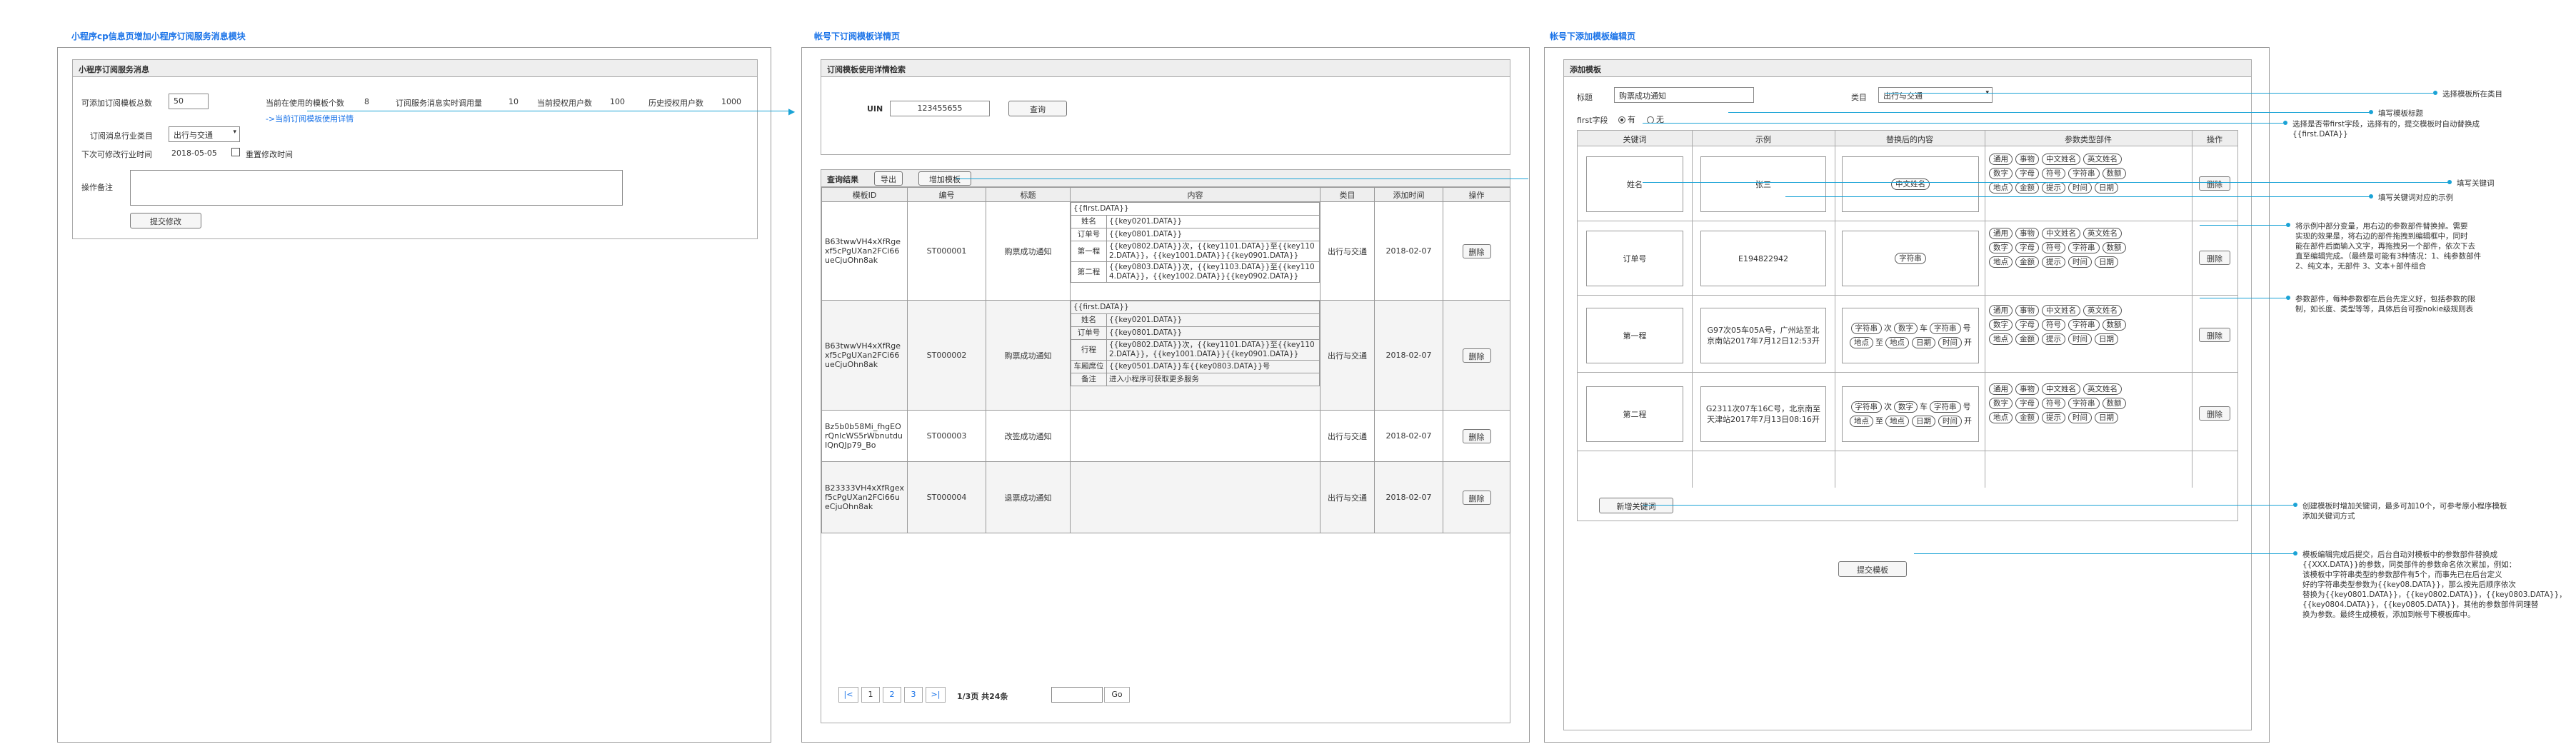 The width and height of the screenshot is (2576, 749). What do you see at coordinates (1763, 258) in the screenshot?
I see `example-input: E194822942` at bounding box center [1763, 258].